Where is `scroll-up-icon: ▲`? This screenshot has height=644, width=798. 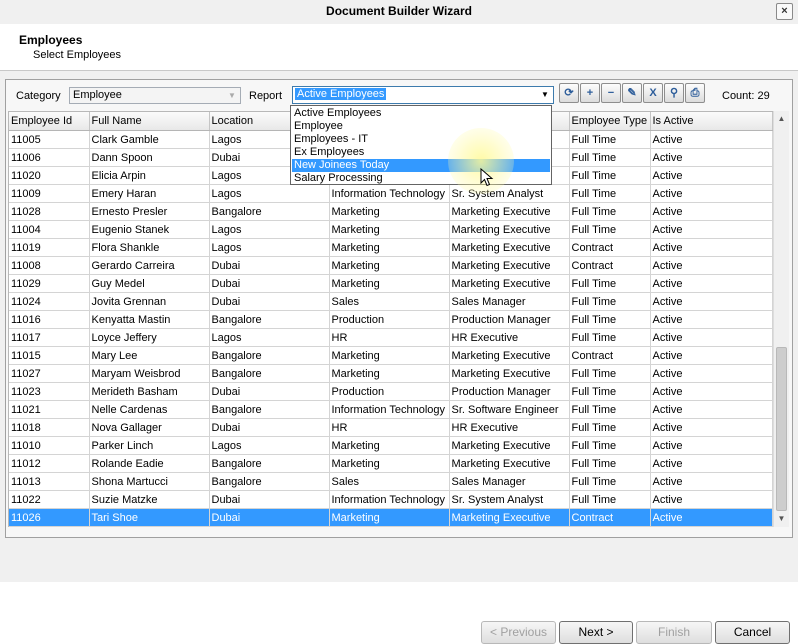
scroll-up-icon: ▲ is located at coordinates (781, 119).